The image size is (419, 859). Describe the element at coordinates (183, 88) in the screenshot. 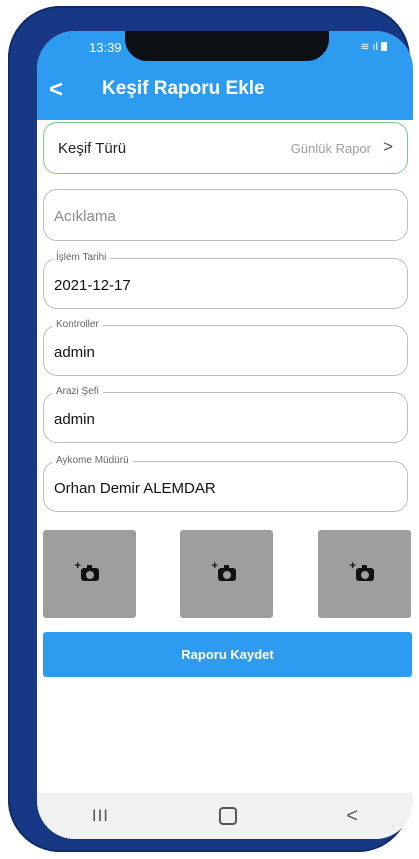

I see `page-title: Keşif Raporu Ekle` at that location.